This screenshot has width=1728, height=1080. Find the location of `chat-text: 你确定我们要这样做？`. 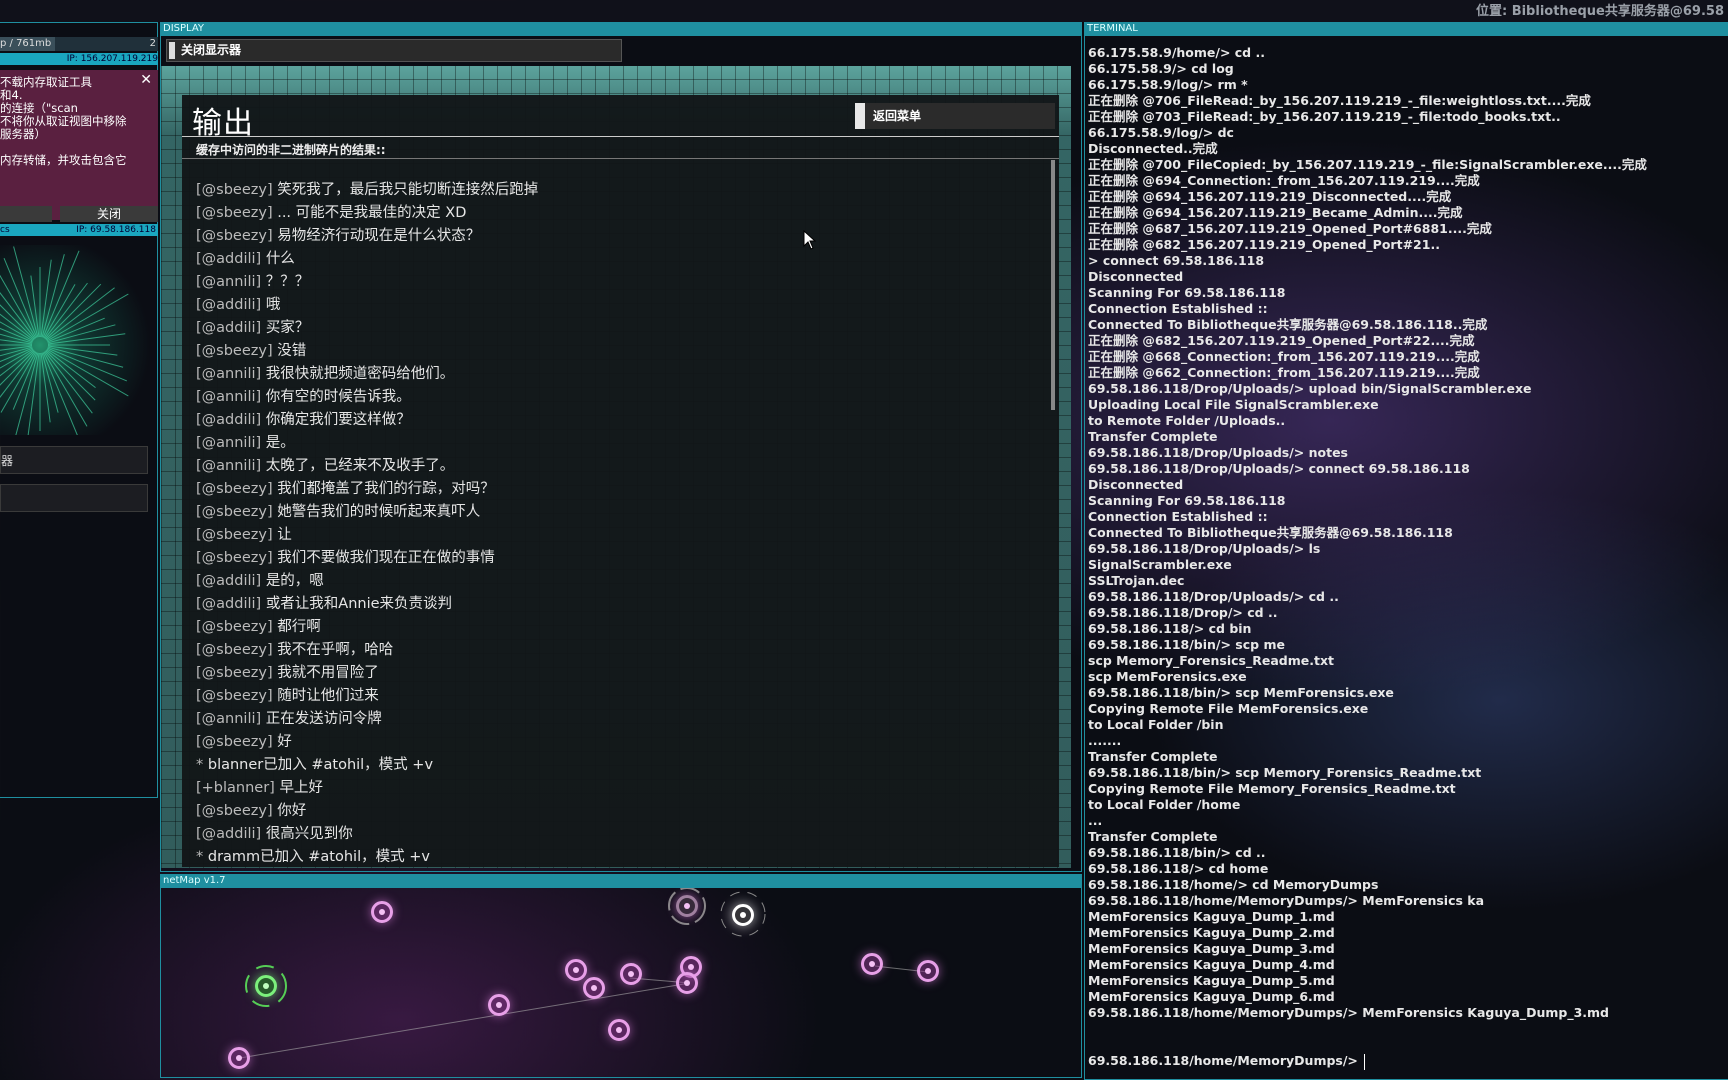

chat-text: 你确定我们要这样做？ is located at coordinates (338, 420).